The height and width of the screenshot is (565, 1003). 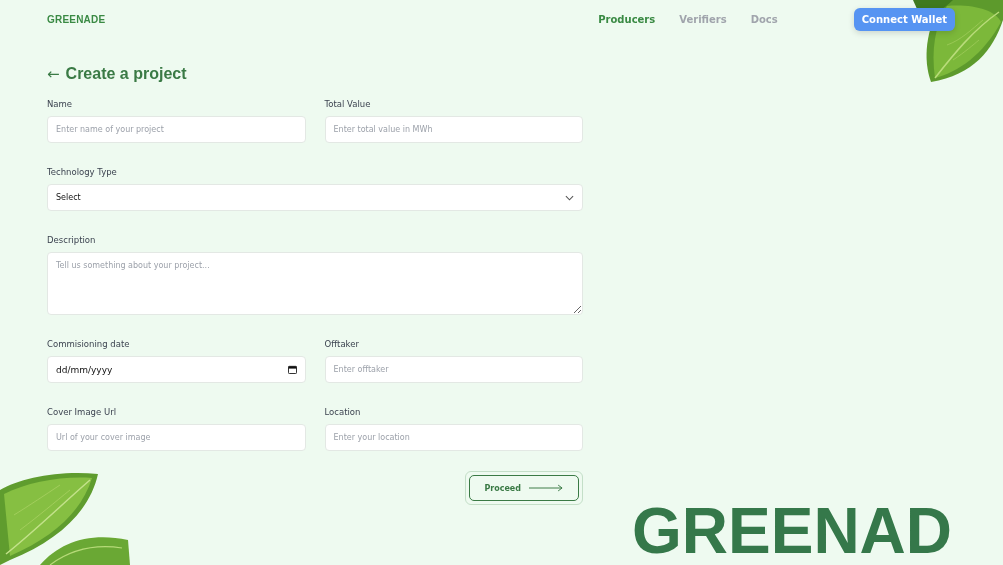 What do you see at coordinates (453, 129) in the screenshot?
I see `input-field: Enter total value in MWh` at bounding box center [453, 129].